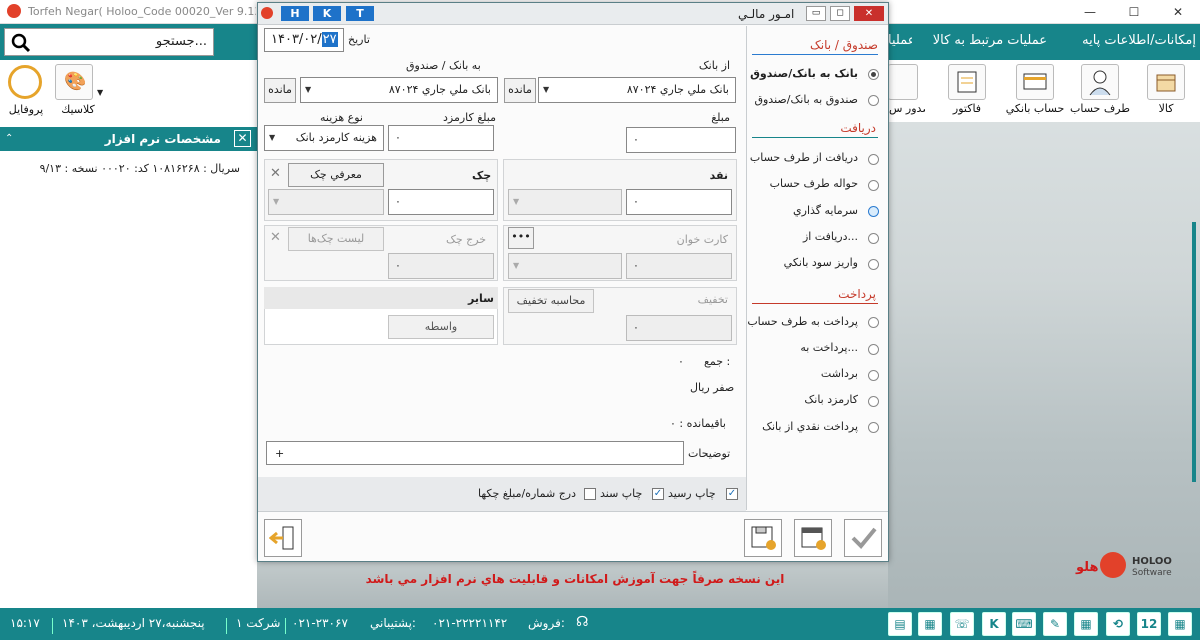 The height and width of the screenshot is (640, 1200). What do you see at coordinates (804, 157) in the screenshot?
I see `option-receive-party: دريافت از طرف حساب` at bounding box center [804, 157].